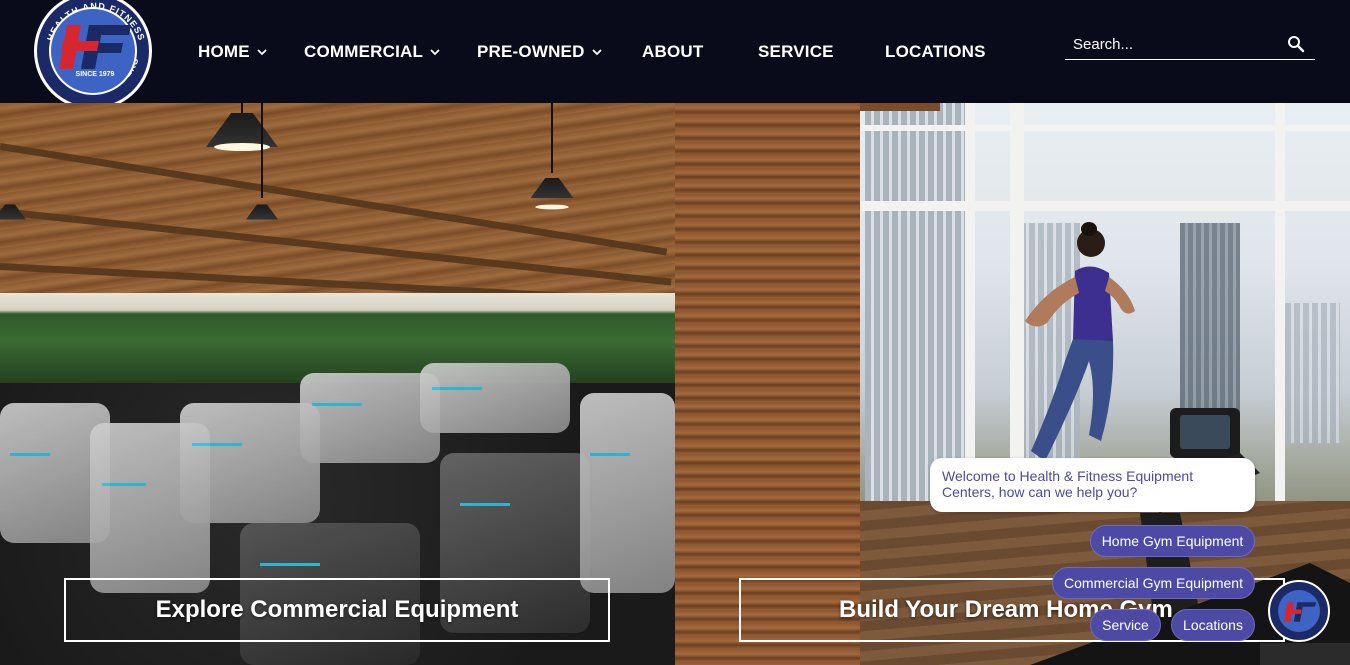  I want to click on nav-locations: LOCATIONS, so click(935, 52).